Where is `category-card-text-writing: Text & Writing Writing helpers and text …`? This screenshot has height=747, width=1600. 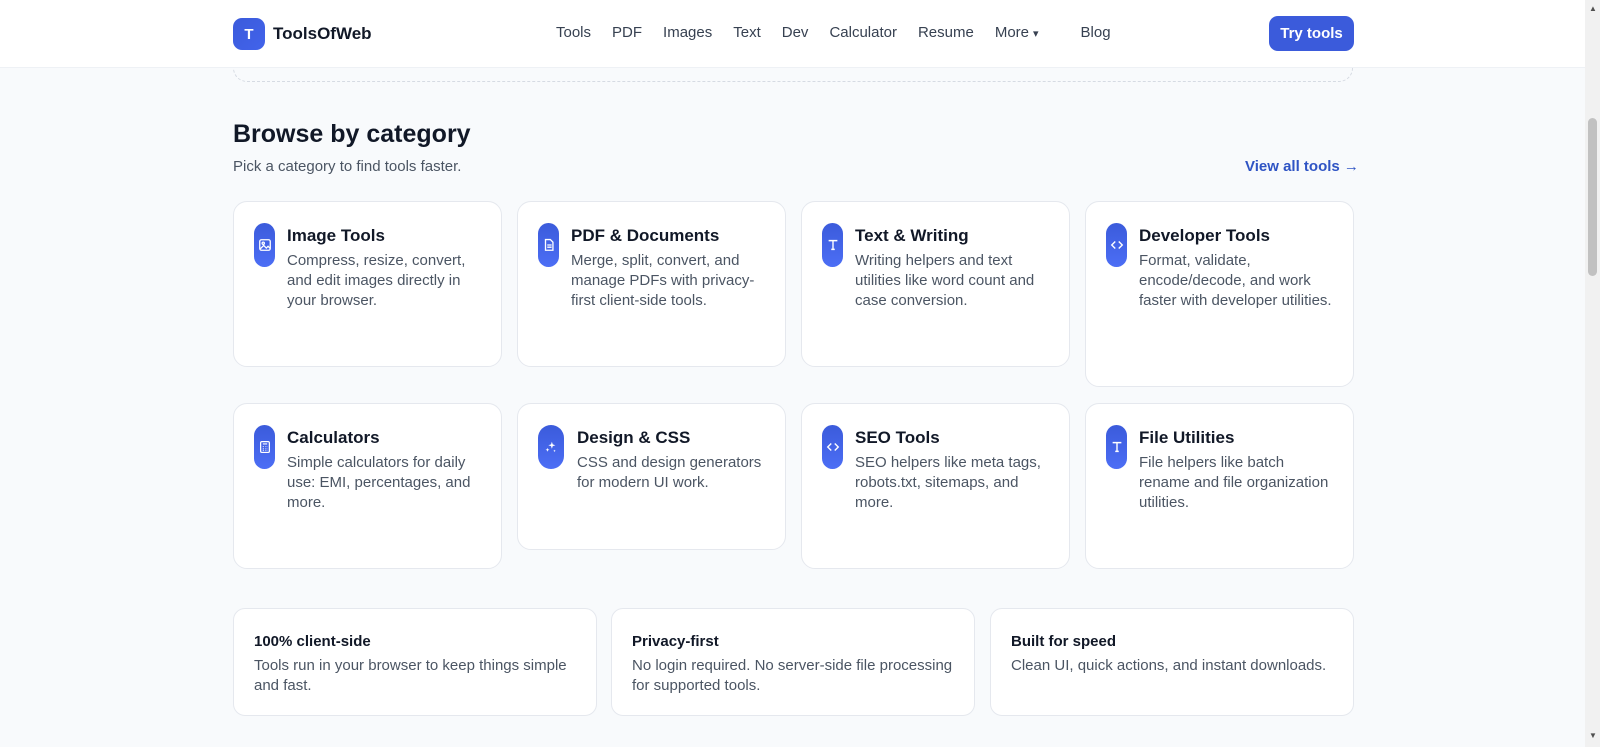
category-card-text-writing: Text & Writing Writing helpers and text … is located at coordinates (935, 284).